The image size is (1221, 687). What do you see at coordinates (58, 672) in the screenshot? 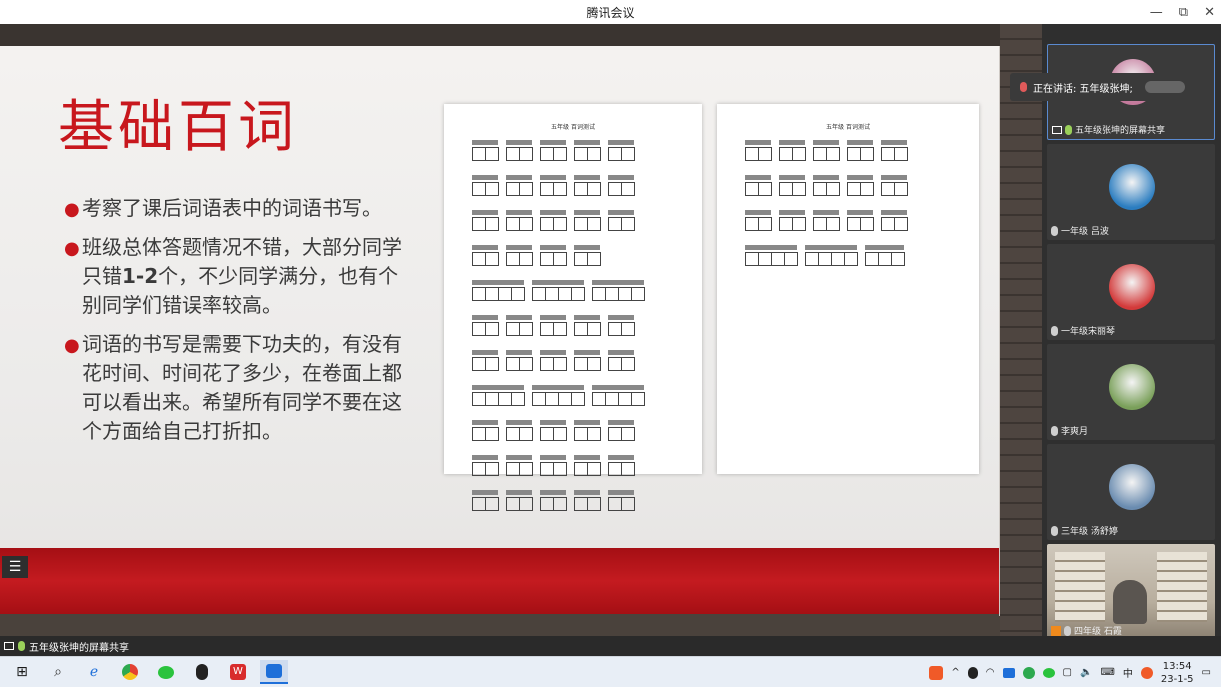
I see `search-icon: ⌕` at bounding box center [58, 672].